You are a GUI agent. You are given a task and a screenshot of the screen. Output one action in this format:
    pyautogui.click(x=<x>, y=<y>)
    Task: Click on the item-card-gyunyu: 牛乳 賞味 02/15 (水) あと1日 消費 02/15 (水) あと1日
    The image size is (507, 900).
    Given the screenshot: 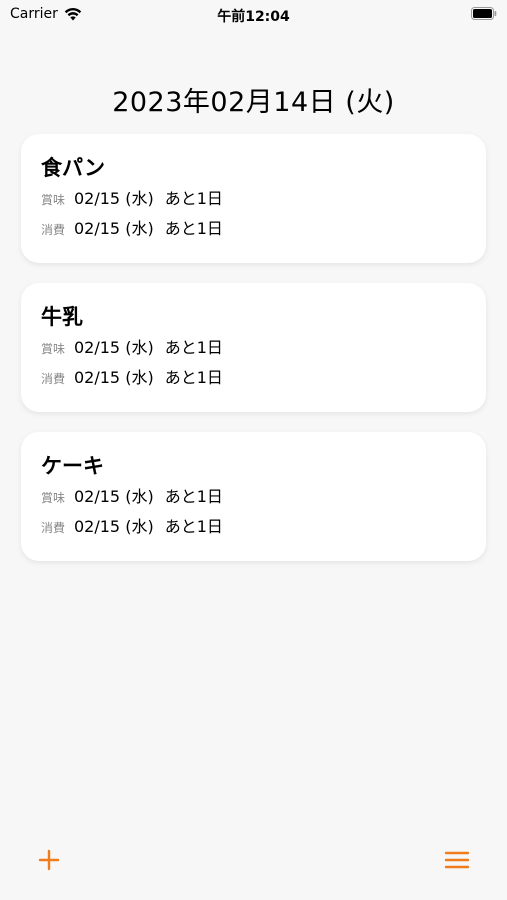 What is the action you would take?
    pyautogui.click(x=253, y=347)
    